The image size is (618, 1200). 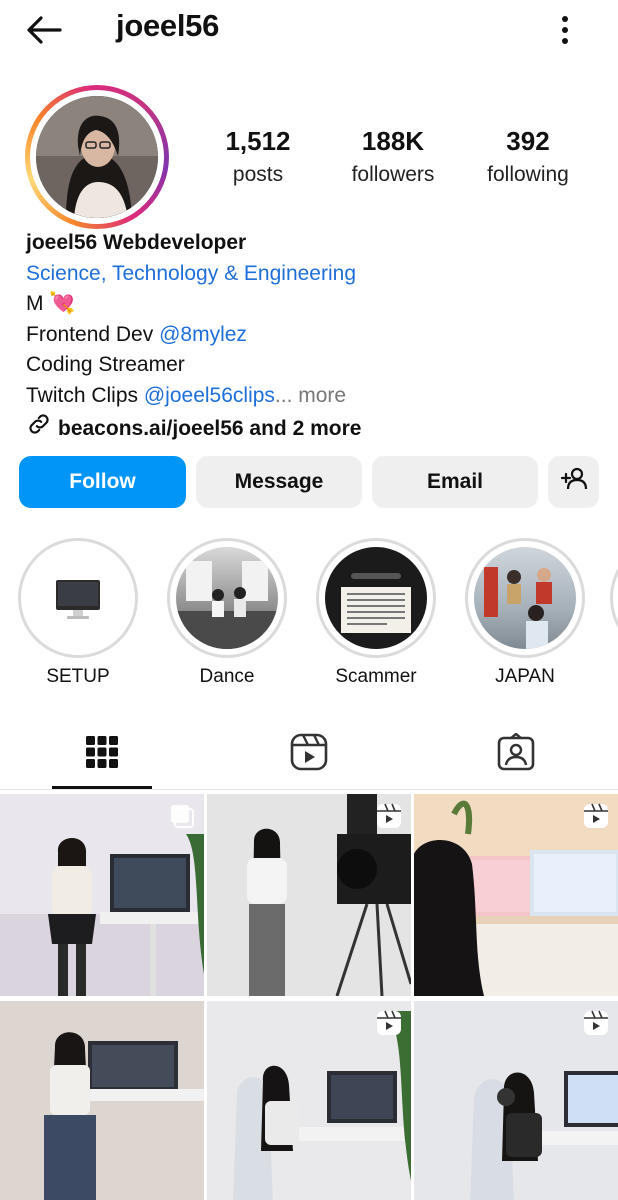 I want to click on grid-icon, so click(x=102, y=754).